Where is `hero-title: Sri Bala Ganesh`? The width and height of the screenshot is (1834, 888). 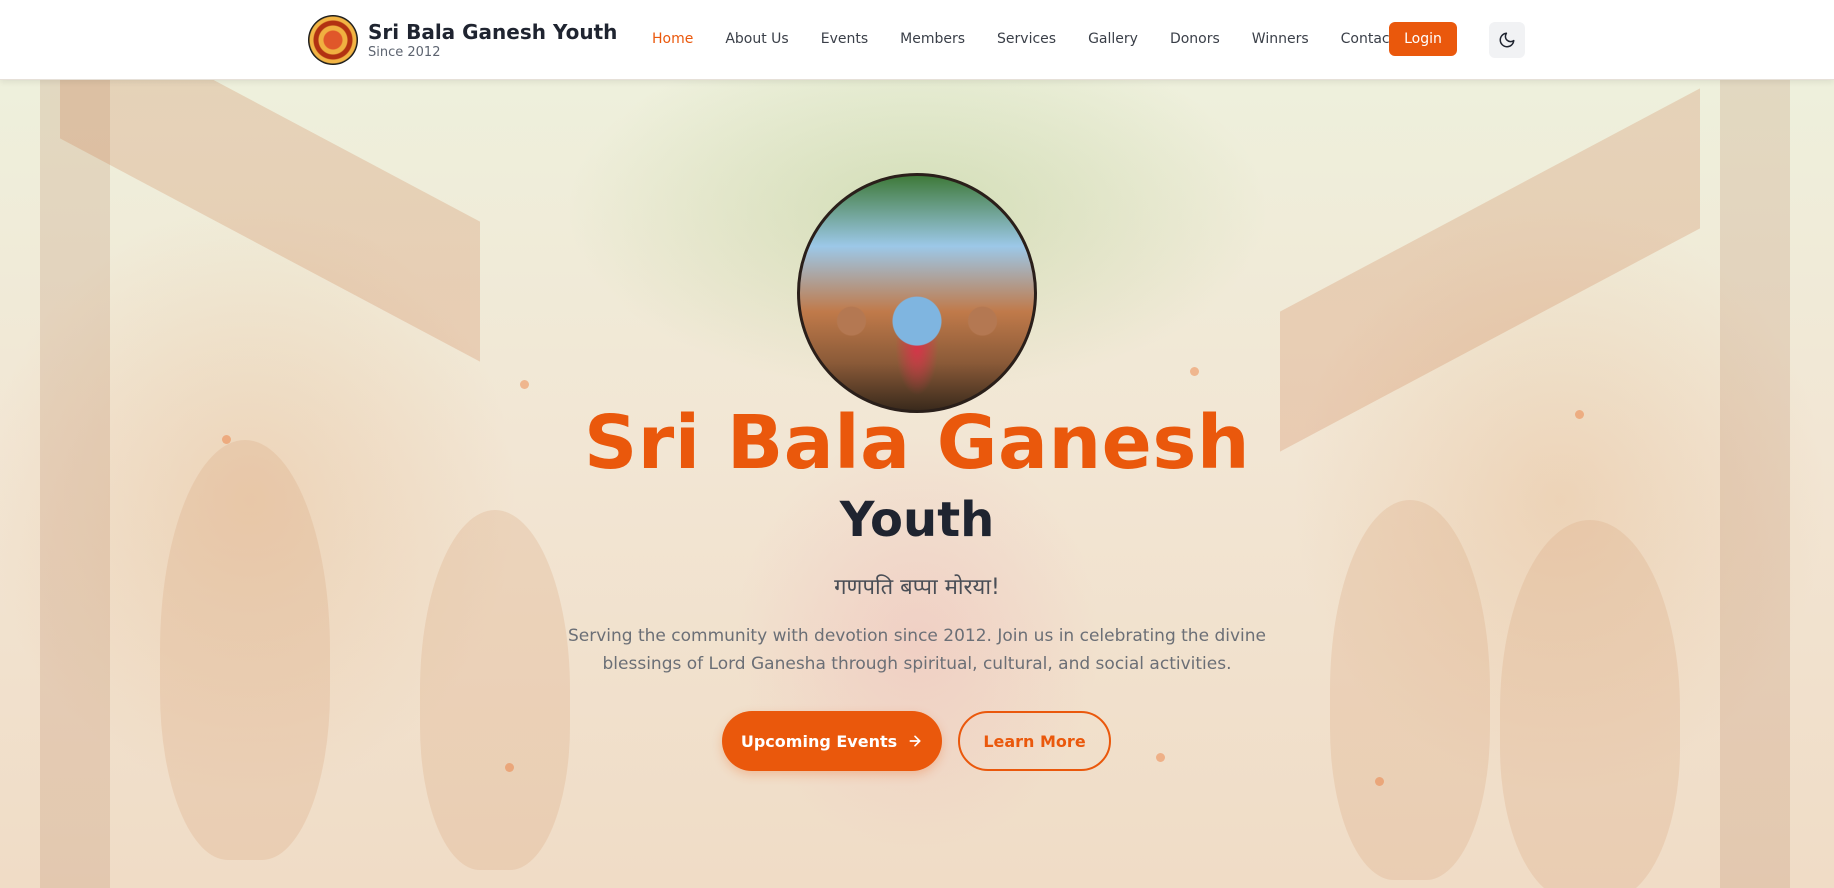 hero-title: Sri Bala Ganesh is located at coordinates (917, 443).